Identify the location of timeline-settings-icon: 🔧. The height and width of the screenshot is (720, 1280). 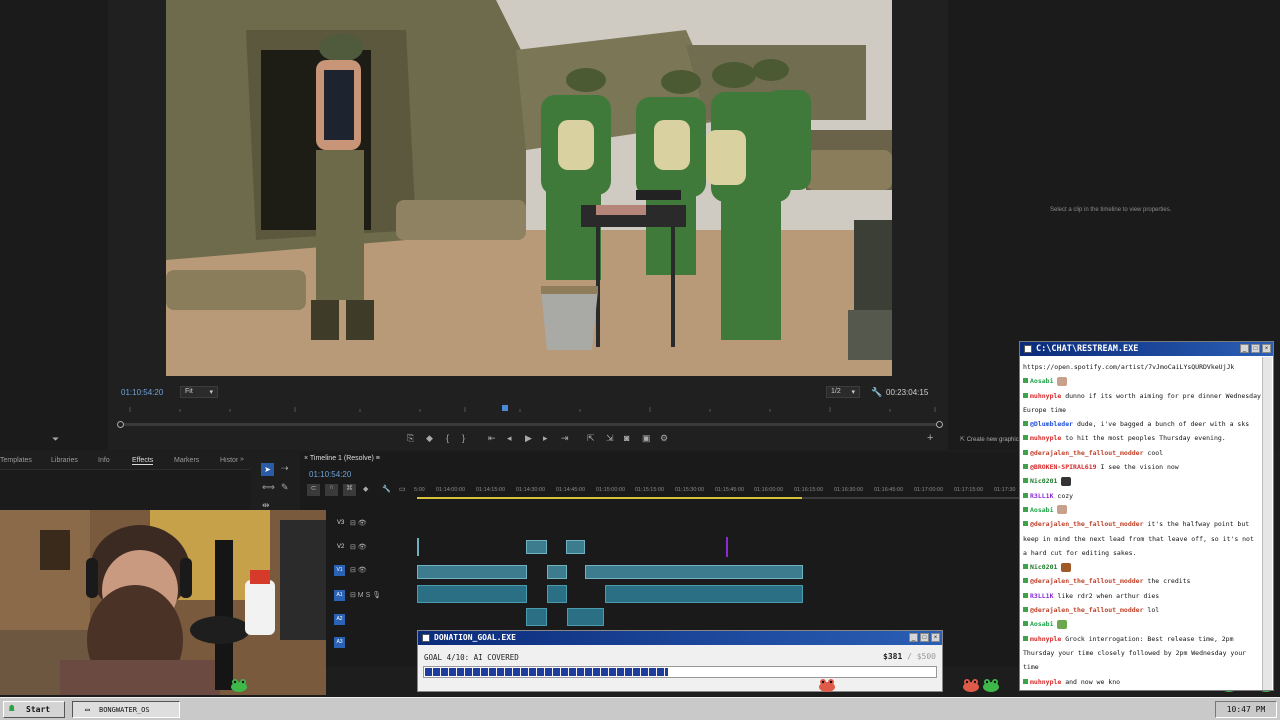
(386, 489).